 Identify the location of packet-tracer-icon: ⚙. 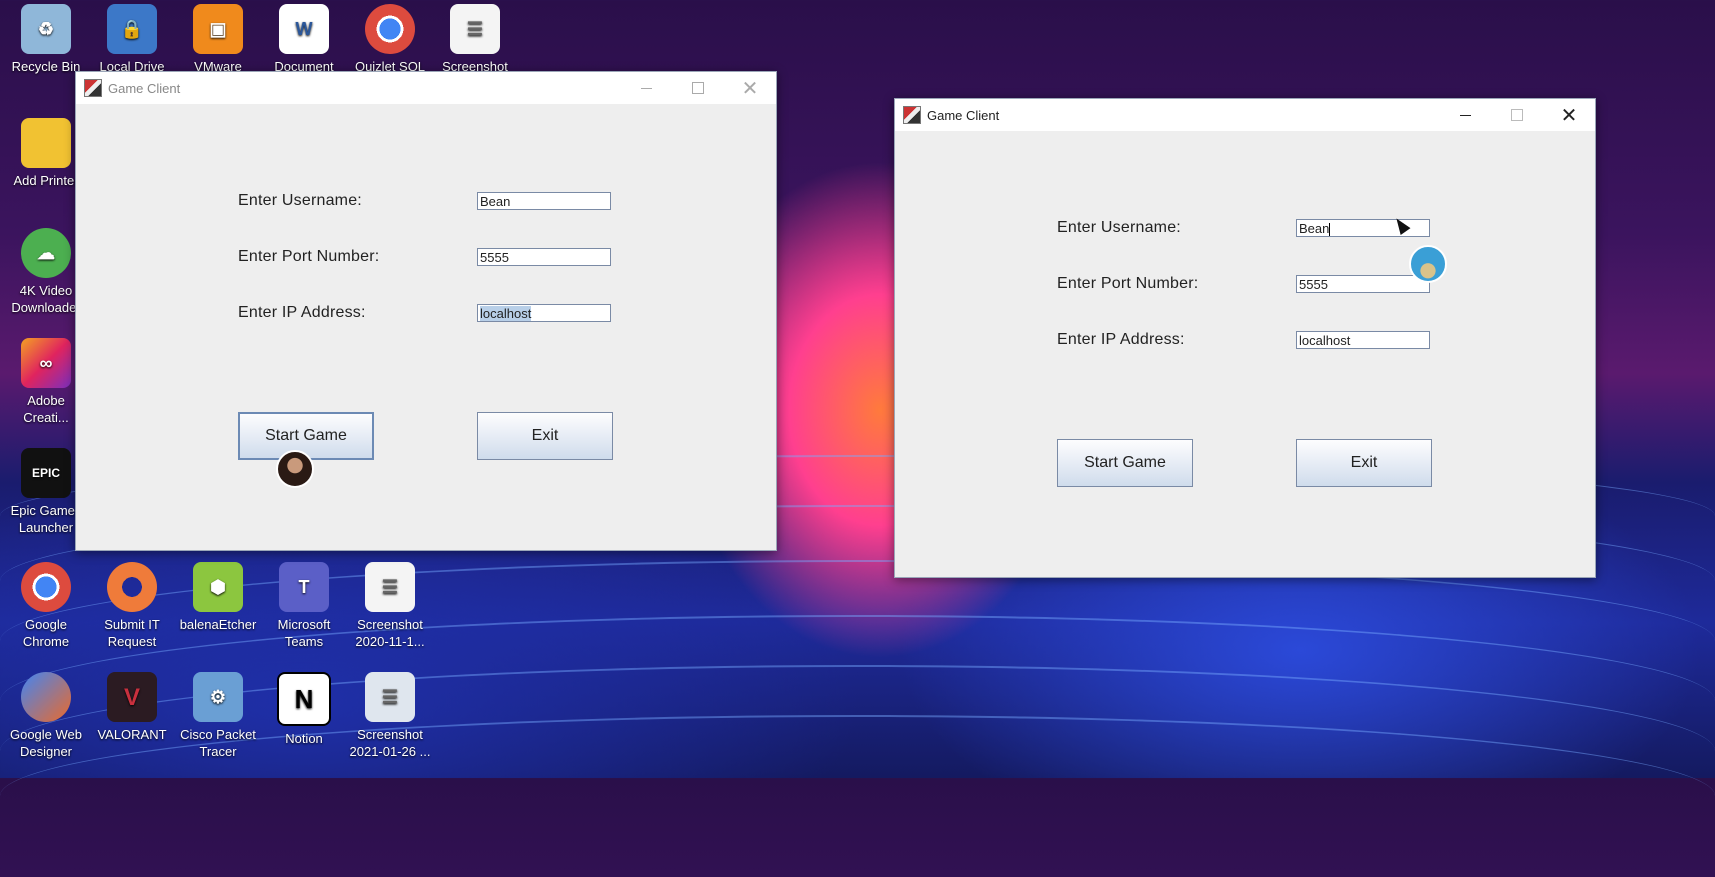
(218, 697).